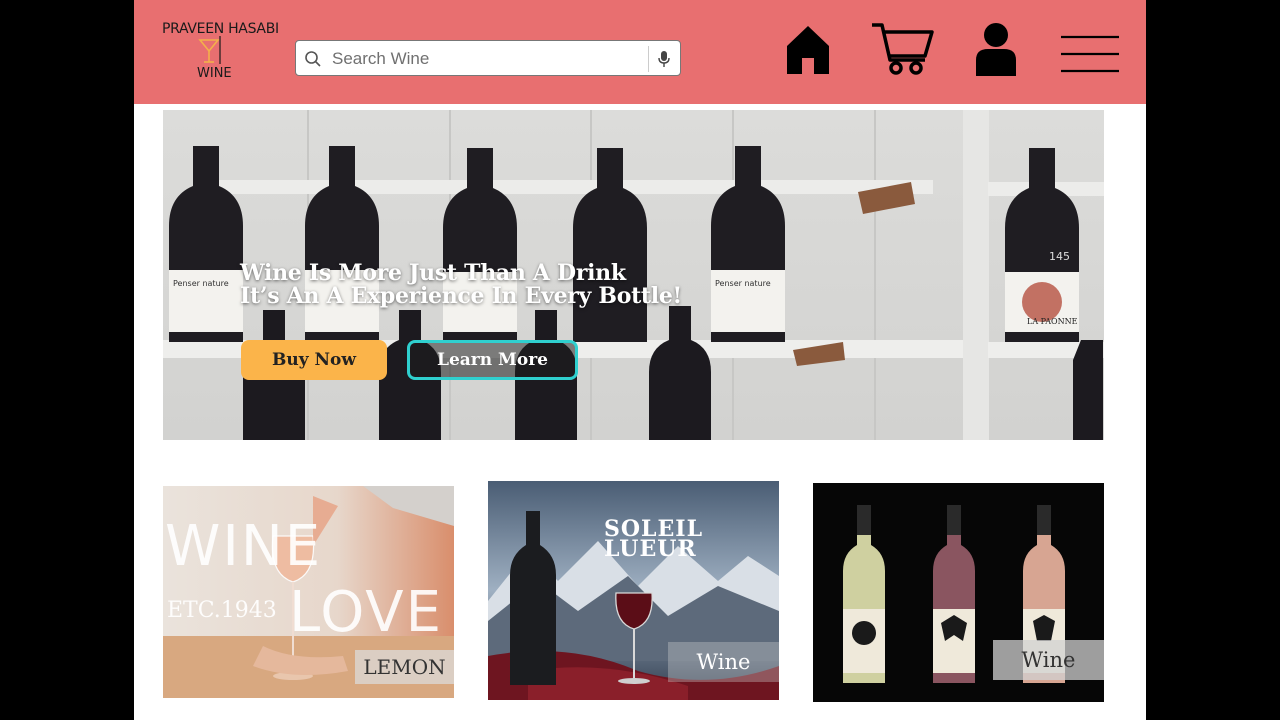 Image resolution: width=1280 pixels, height=720 pixels. I want to click on user-account-icon, so click(996, 49).